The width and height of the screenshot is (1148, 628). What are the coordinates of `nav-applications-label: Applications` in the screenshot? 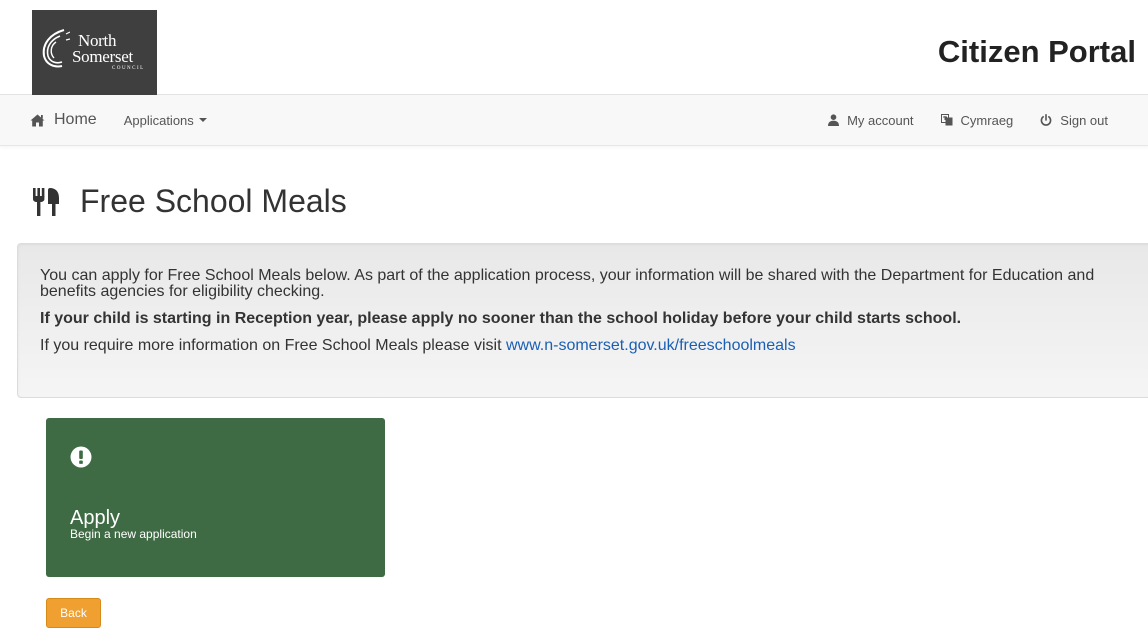 It's located at (158, 120).